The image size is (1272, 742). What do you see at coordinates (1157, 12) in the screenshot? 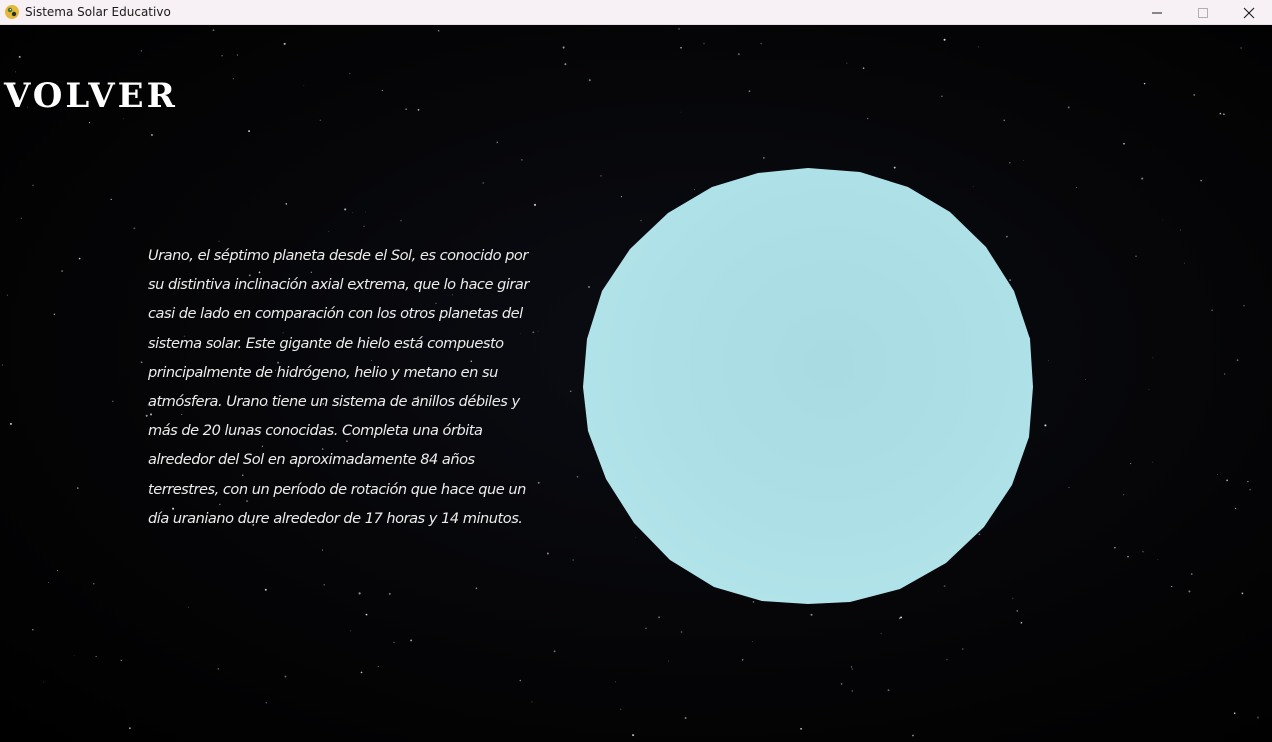
I see `minimize-button` at bounding box center [1157, 12].